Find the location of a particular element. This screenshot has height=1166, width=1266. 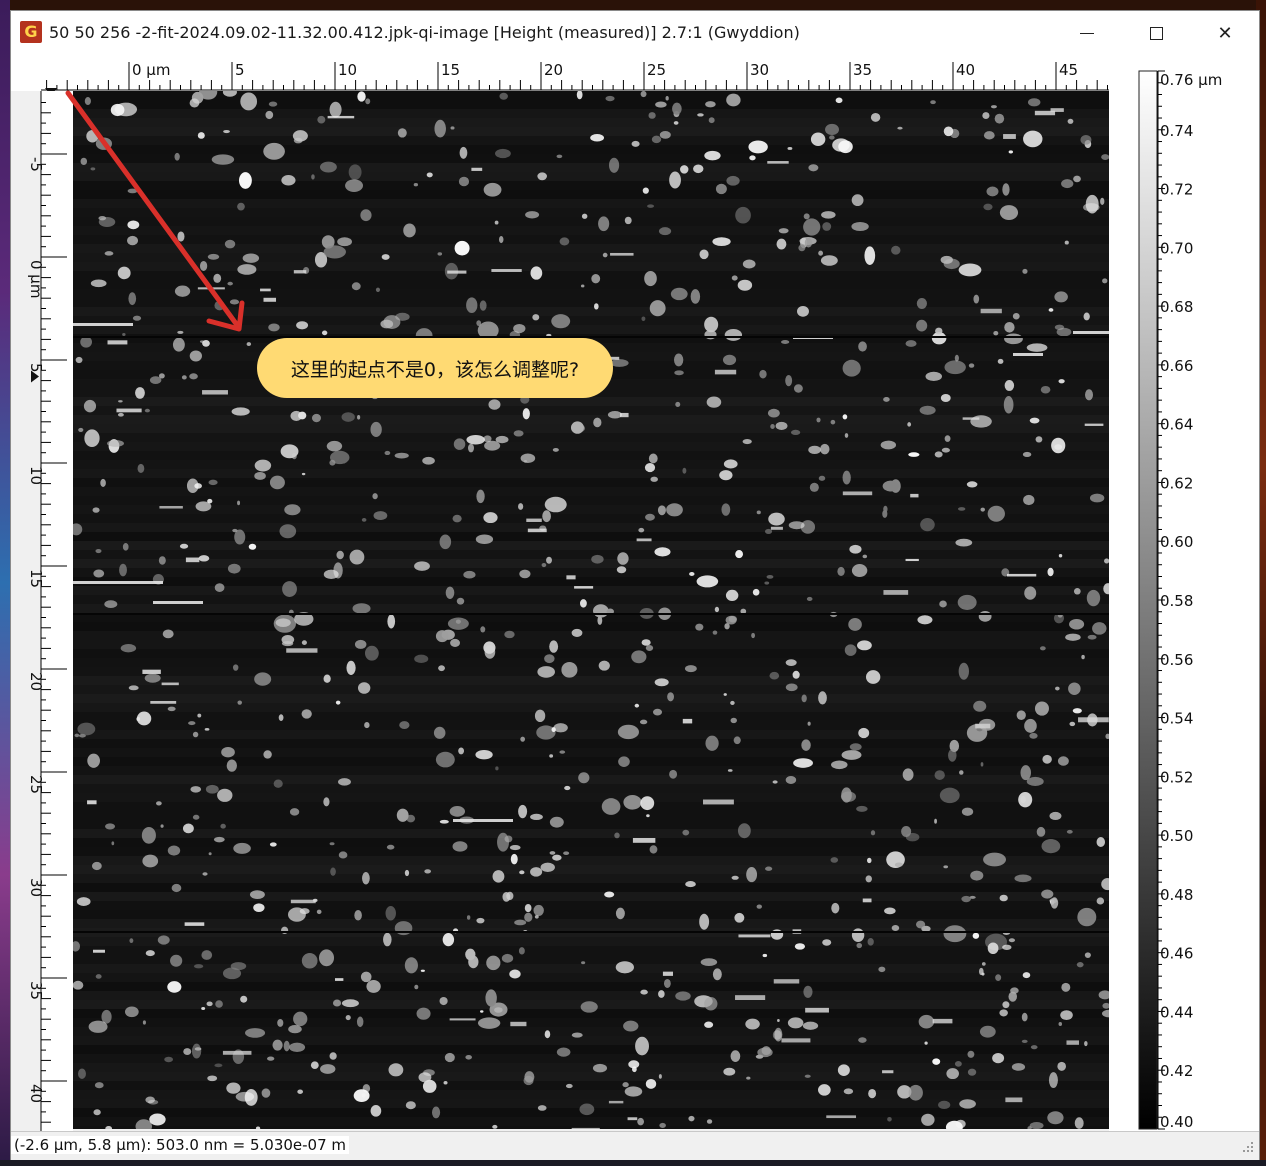

scale-label: 0.64 is located at coordinates (1176, 425).